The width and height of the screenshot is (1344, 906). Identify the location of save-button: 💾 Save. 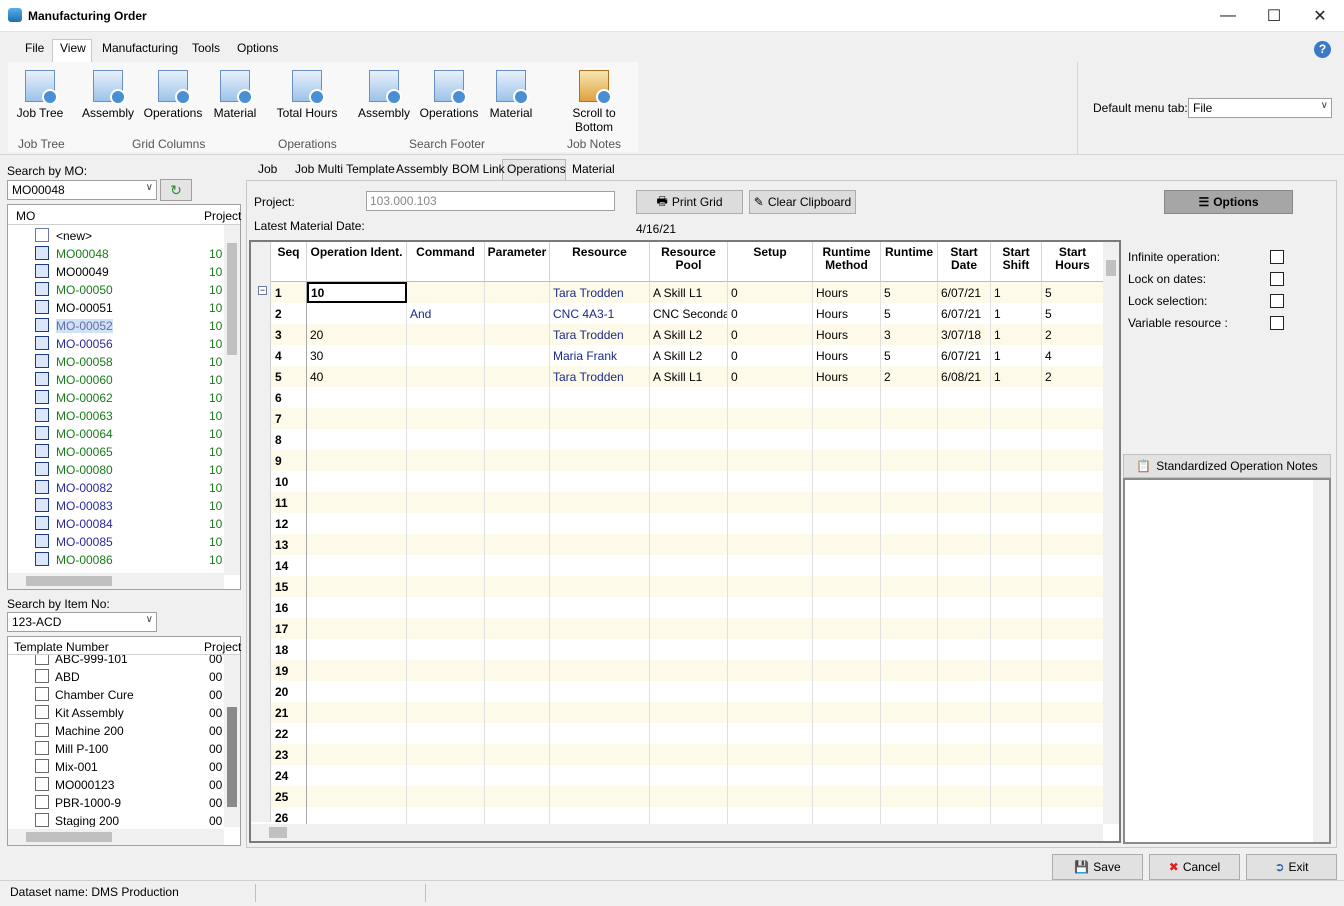
(1097, 867).